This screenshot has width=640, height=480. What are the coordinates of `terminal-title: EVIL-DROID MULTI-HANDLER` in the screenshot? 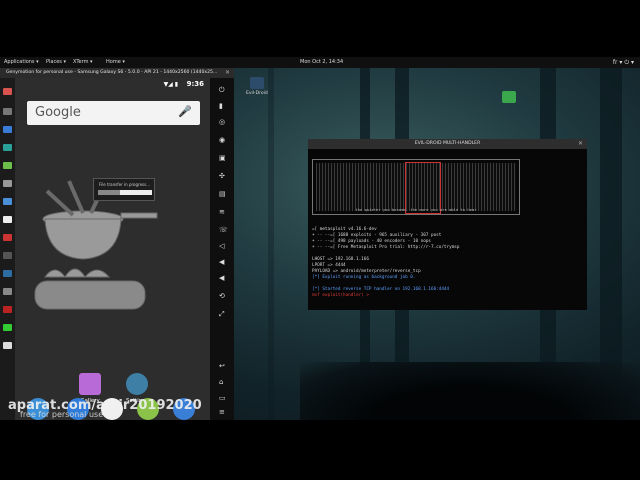 It's located at (447, 143).